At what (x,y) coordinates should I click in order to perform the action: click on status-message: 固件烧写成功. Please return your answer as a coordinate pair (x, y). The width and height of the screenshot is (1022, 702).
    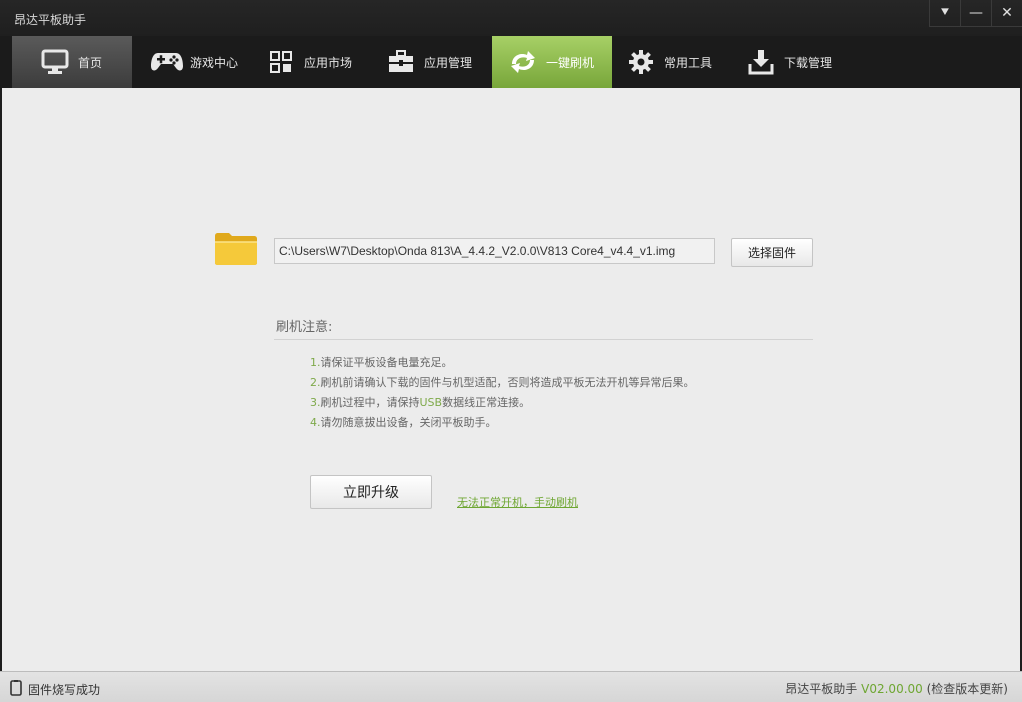
    Looking at the image, I should click on (64, 690).